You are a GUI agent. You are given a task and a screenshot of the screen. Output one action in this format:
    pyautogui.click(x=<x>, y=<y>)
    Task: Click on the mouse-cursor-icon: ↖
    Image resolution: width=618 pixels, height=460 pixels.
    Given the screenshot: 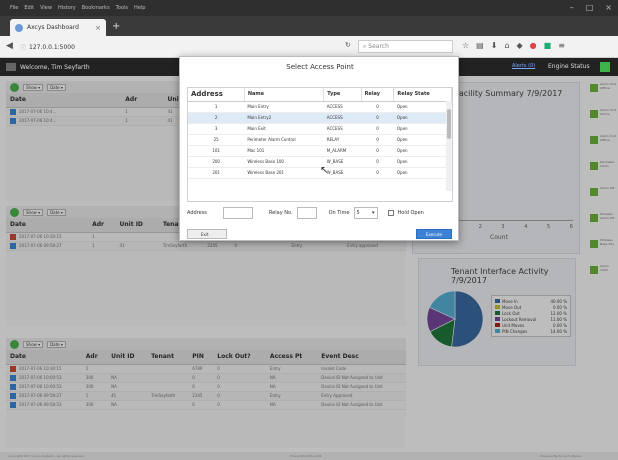 What is the action you would take?
    pyautogui.click(x=324, y=170)
    